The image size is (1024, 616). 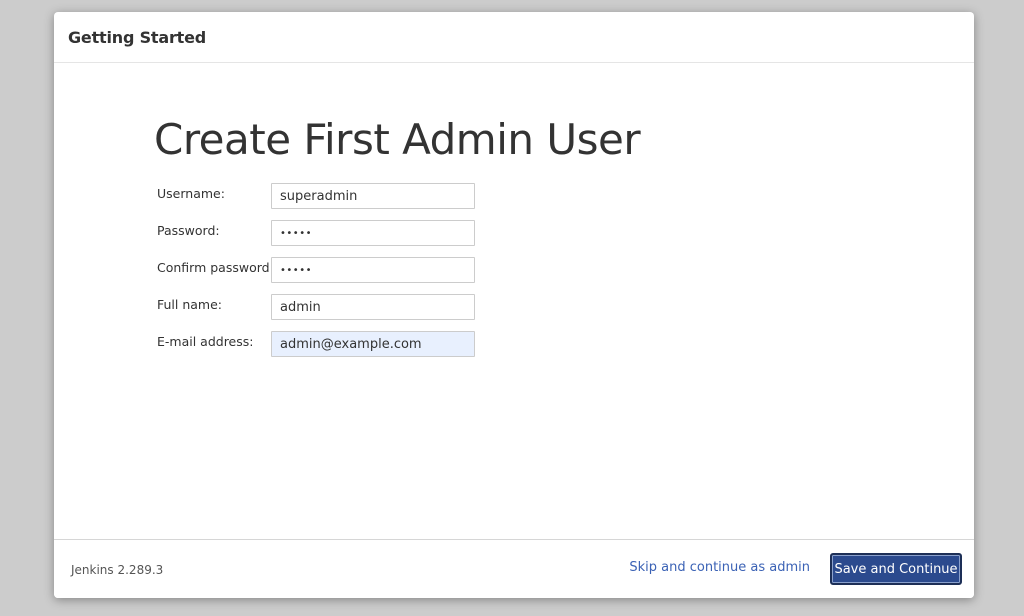 What do you see at coordinates (191, 193) in the screenshot?
I see `username-label: Username:` at bounding box center [191, 193].